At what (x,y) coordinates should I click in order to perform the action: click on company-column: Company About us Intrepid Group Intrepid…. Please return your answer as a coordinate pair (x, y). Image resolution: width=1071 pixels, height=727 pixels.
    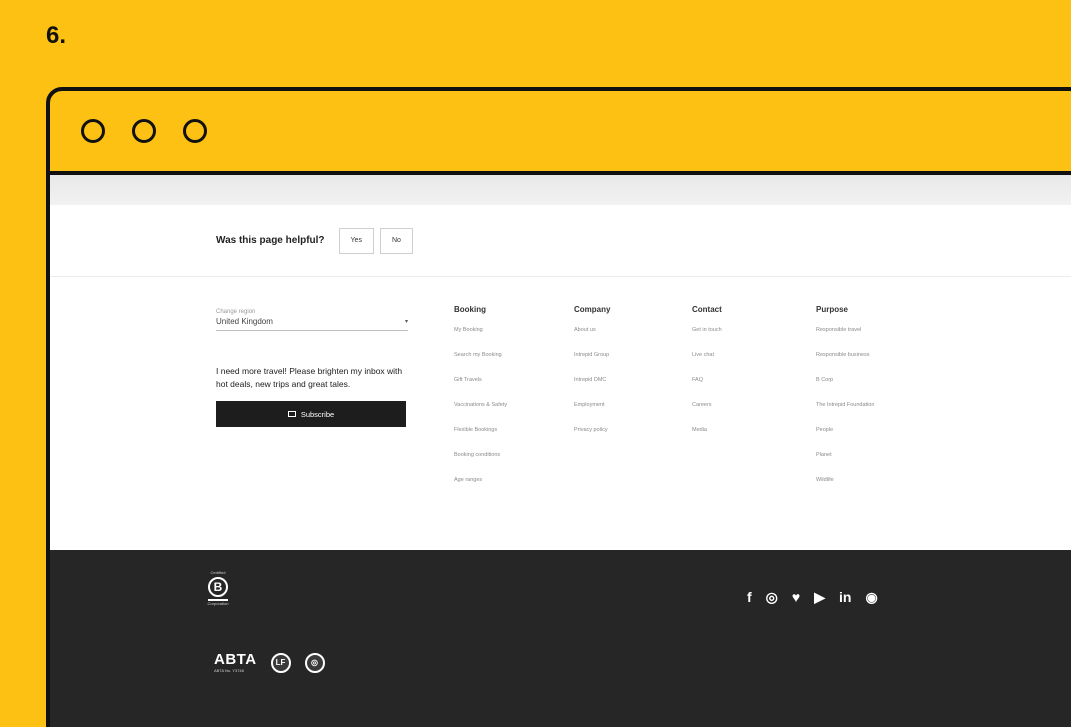
    Looking at the image, I should click on (592, 378).